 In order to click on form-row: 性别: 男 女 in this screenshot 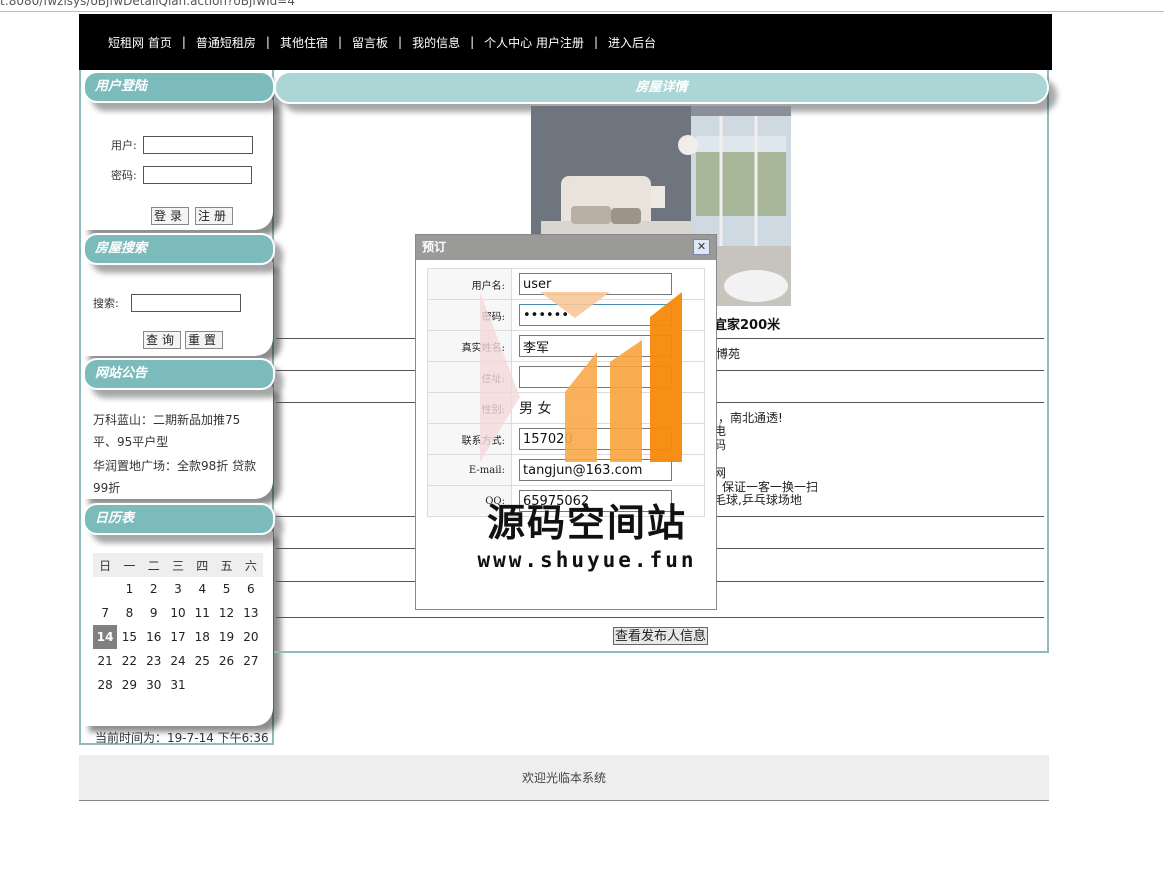, I will do `click(566, 408)`.